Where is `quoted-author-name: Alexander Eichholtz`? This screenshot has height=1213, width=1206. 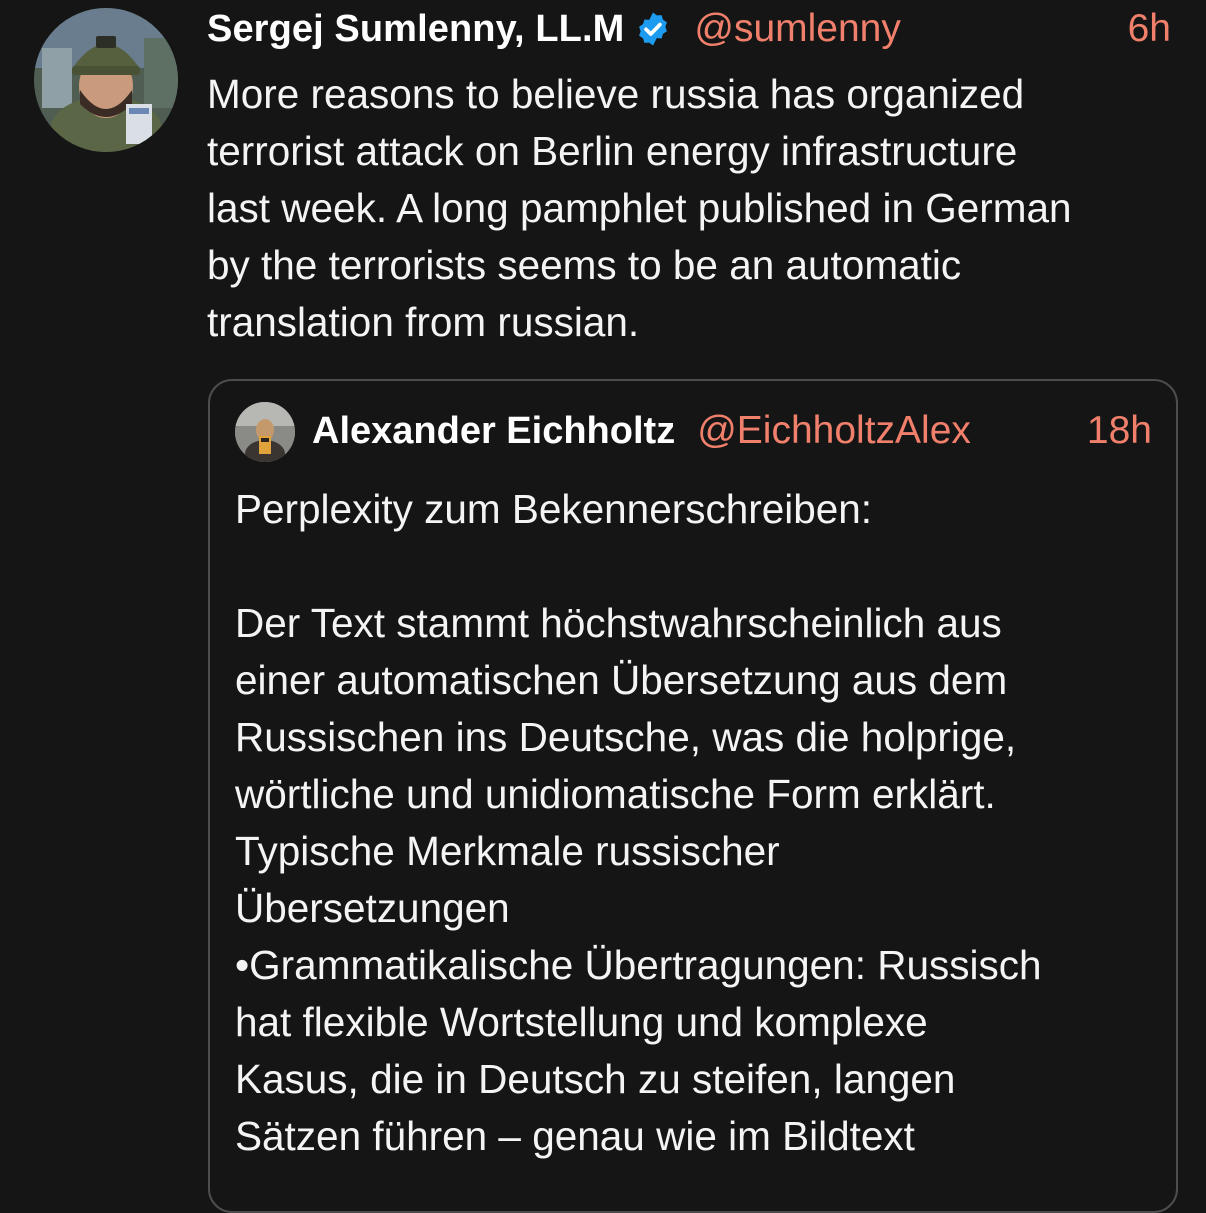 quoted-author-name: Alexander Eichholtz is located at coordinates (493, 431).